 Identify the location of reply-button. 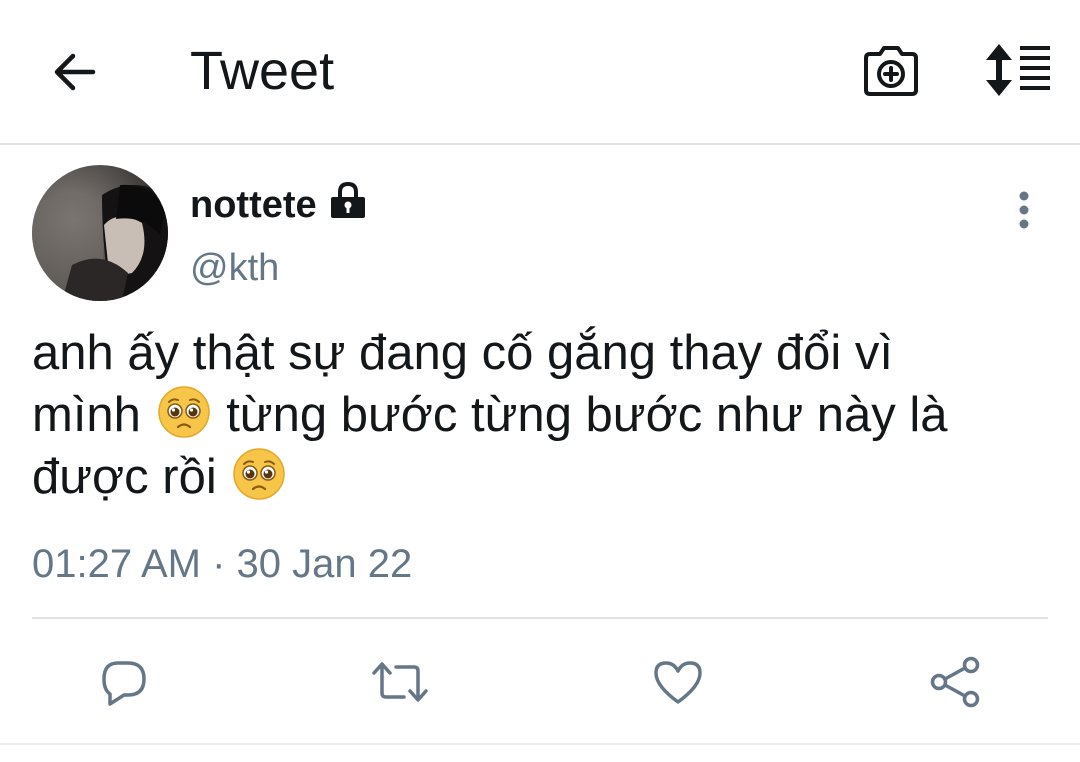
(124, 682).